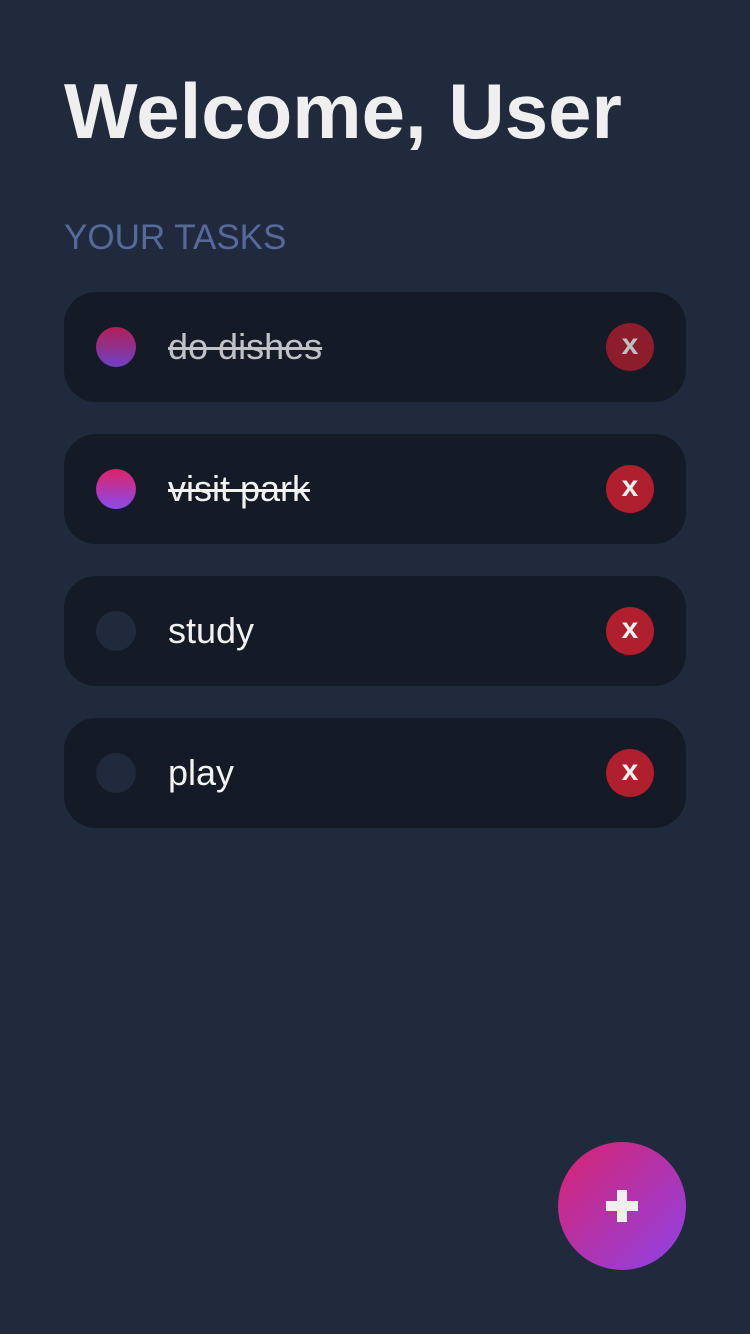 Image resolution: width=750 pixels, height=1334 pixels. What do you see at coordinates (245, 346) in the screenshot?
I see `task-label: do dishes` at bounding box center [245, 346].